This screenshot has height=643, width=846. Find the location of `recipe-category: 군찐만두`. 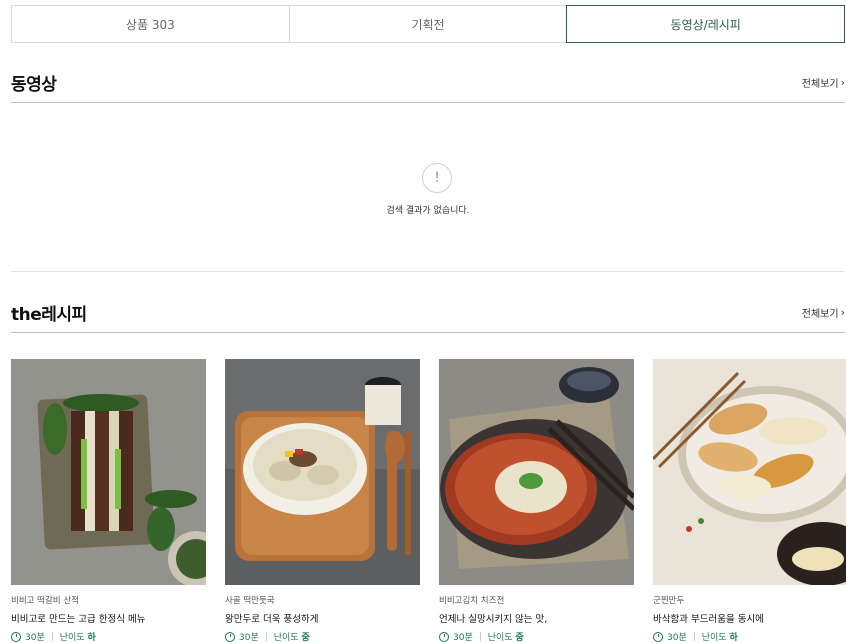

recipe-category: 군찐만두 is located at coordinates (669, 601).